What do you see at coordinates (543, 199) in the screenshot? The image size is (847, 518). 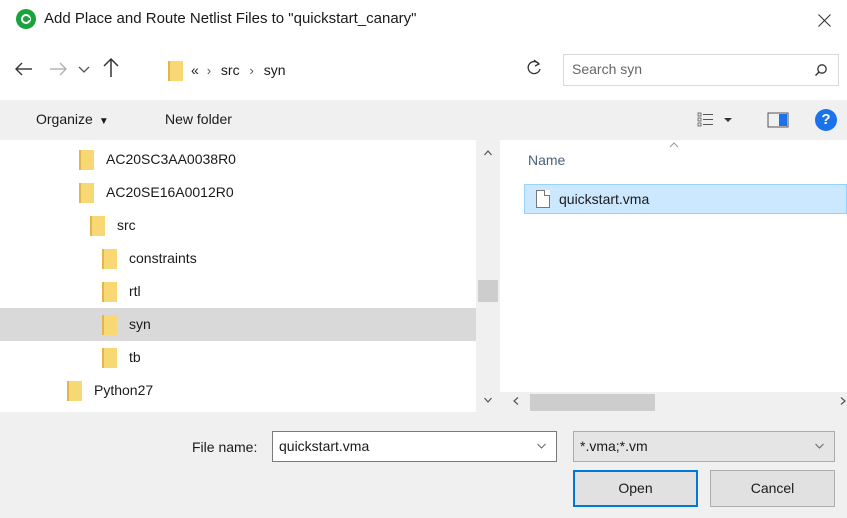 I see `file-icon` at bounding box center [543, 199].